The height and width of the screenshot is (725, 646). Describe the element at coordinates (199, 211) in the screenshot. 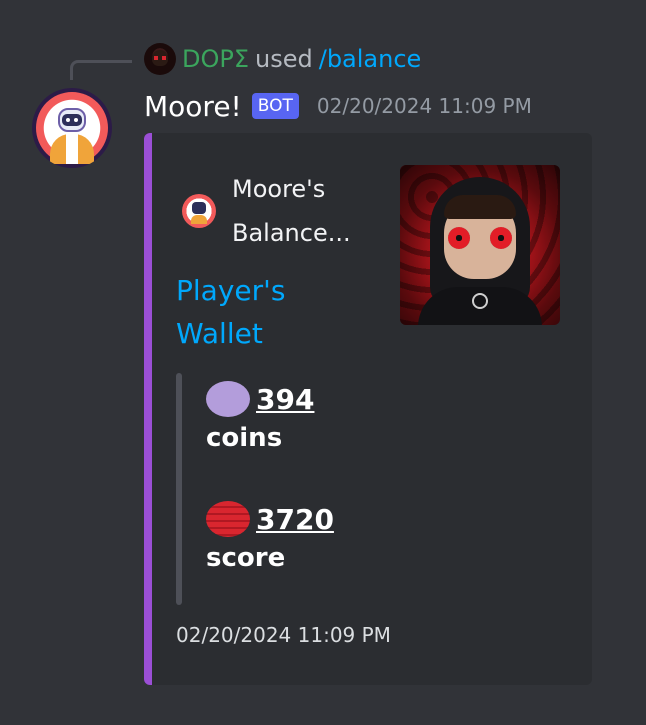

I see `author-bot-icon` at that location.